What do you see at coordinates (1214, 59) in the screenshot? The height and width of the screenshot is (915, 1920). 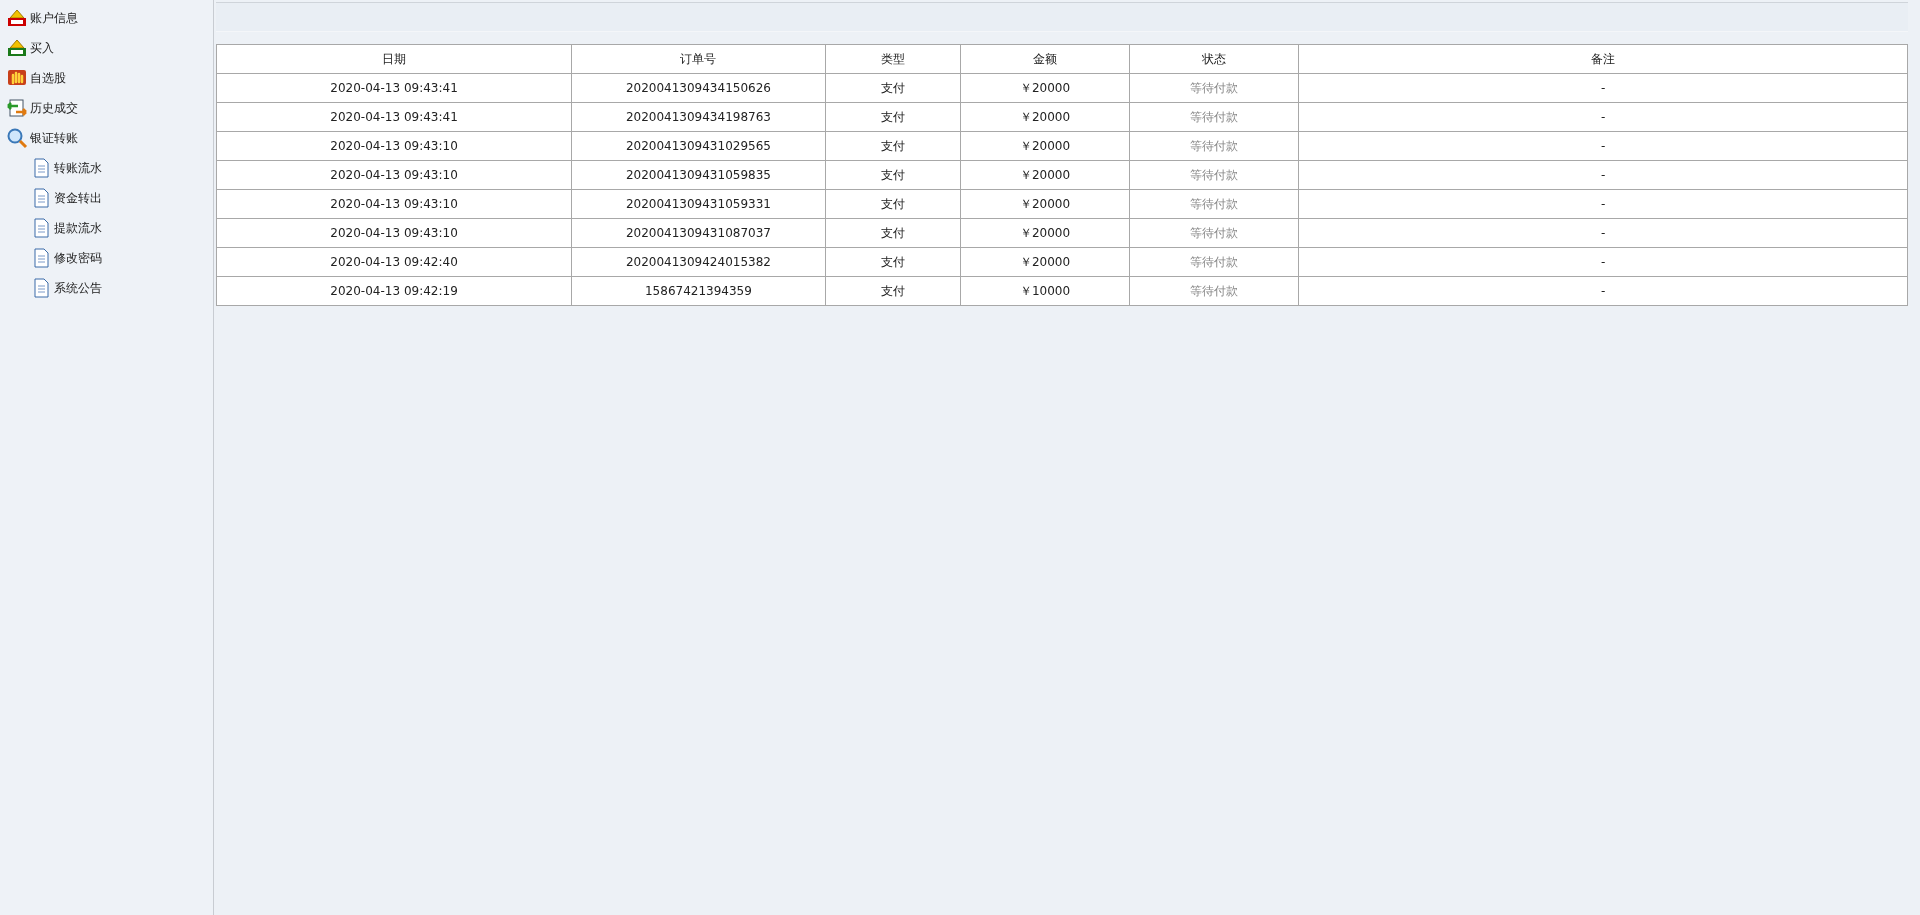 I see `column-header: 状态` at bounding box center [1214, 59].